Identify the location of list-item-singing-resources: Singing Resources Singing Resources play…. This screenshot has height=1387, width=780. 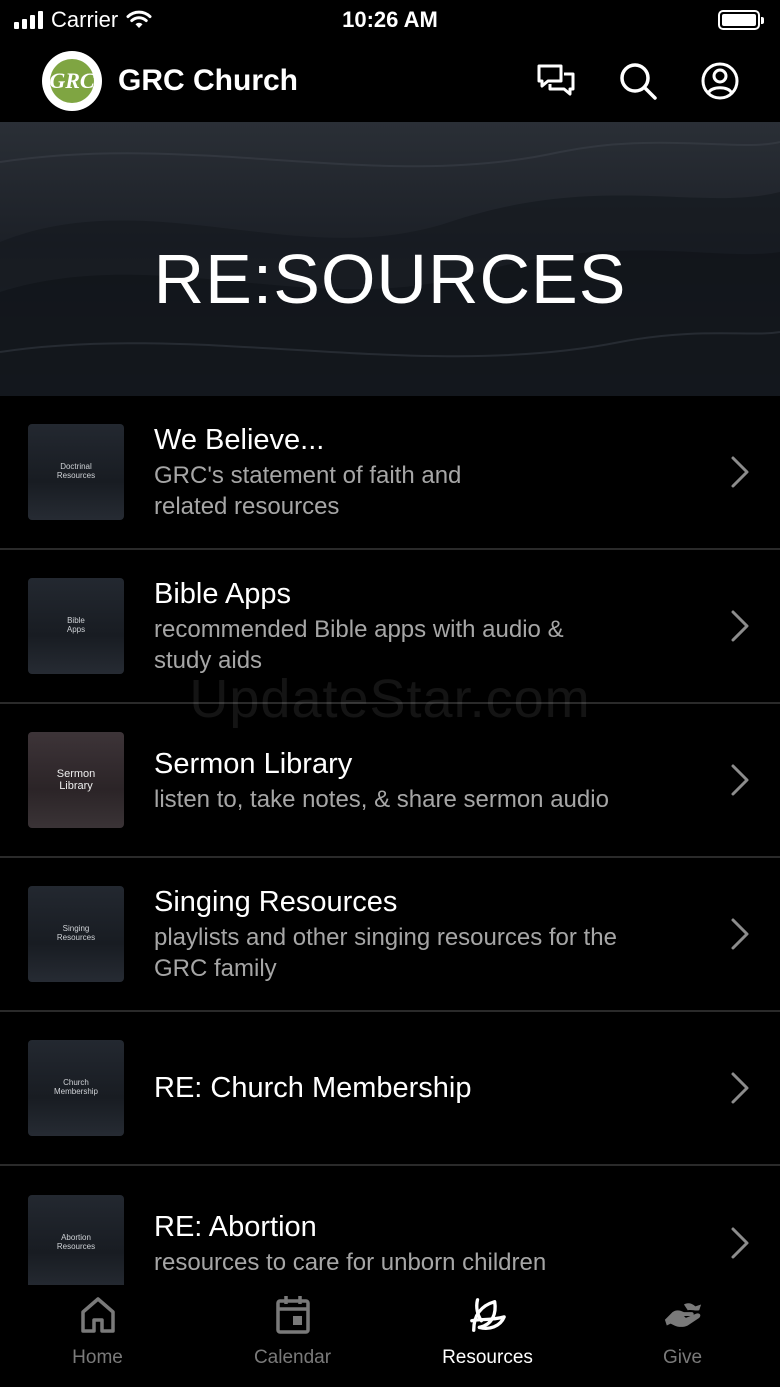
(390, 935).